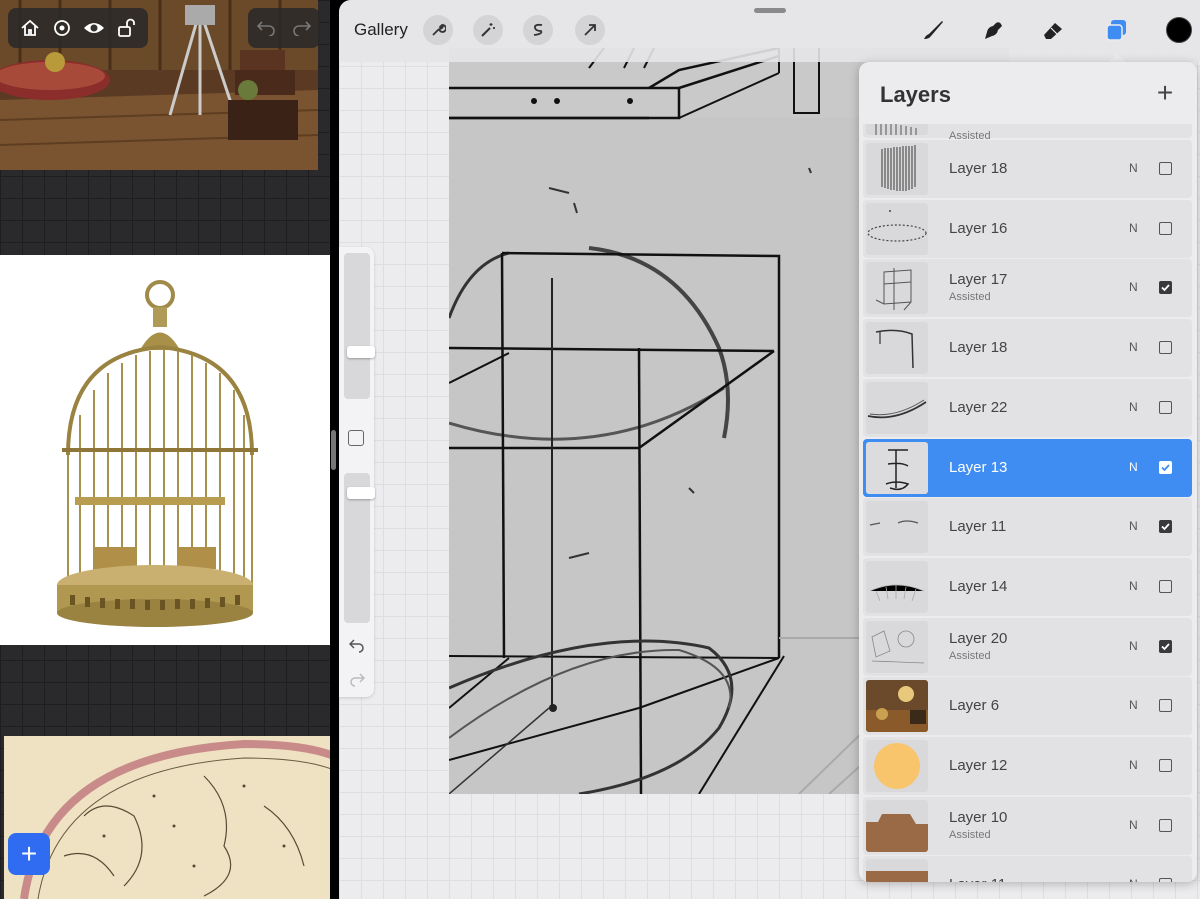 Image resolution: width=1200 pixels, height=899 pixels. What do you see at coordinates (590, 30) in the screenshot?
I see `transform-arrow-icon` at bounding box center [590, 30].